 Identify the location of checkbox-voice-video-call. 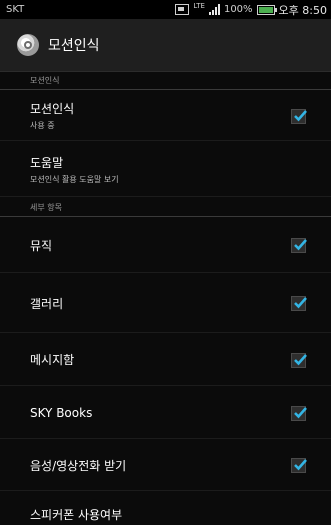
(299, 465).